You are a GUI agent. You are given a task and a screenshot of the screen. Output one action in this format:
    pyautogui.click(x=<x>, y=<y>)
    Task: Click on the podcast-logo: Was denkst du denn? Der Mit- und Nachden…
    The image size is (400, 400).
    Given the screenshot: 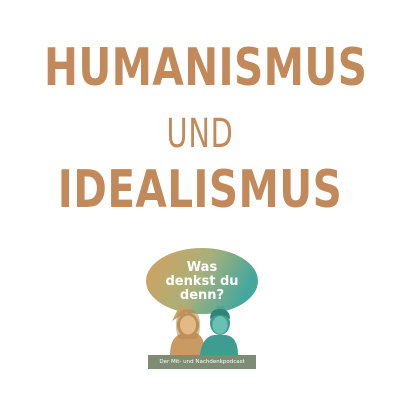 What is the action you would take?
    pyautogui.click(x=202, y=312)
    